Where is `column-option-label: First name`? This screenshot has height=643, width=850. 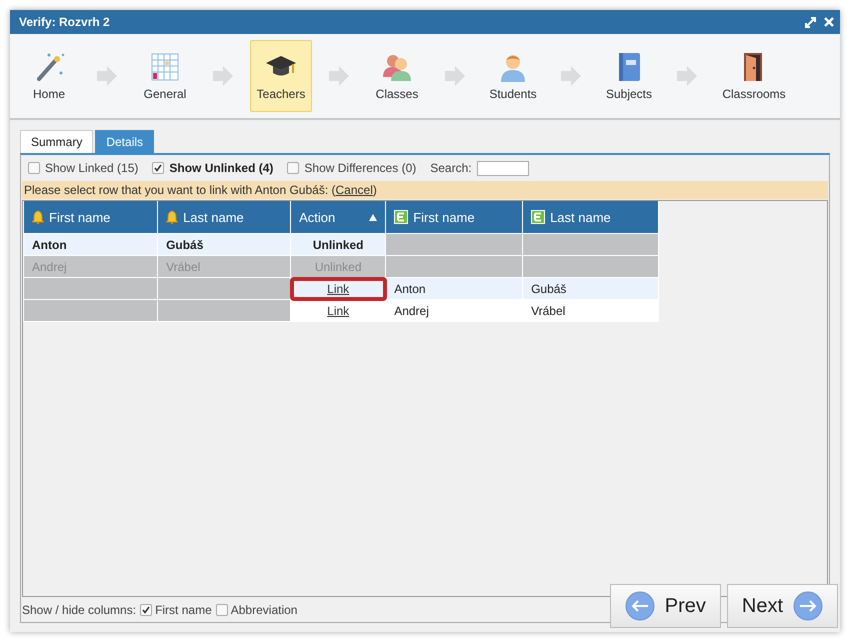 column-option-label: First name is located at coordinates (183, 609).